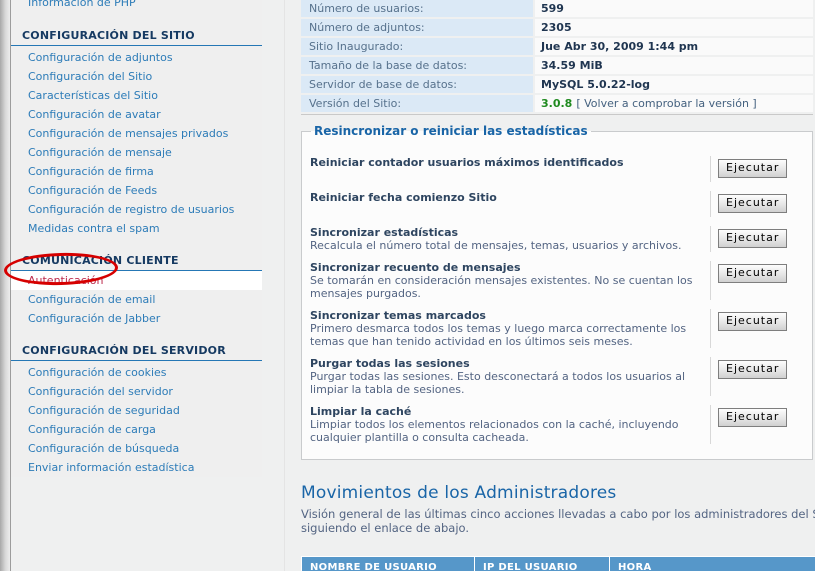  I want to click on sidebar-item-caracteristicas-sitio: Características del Sitio, so click(136, 95).